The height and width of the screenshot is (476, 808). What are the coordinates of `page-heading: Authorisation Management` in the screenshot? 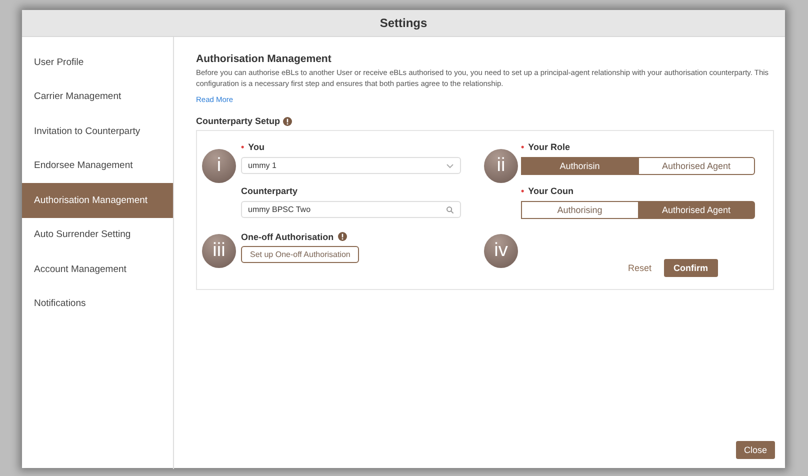 It's located at (264, 59).